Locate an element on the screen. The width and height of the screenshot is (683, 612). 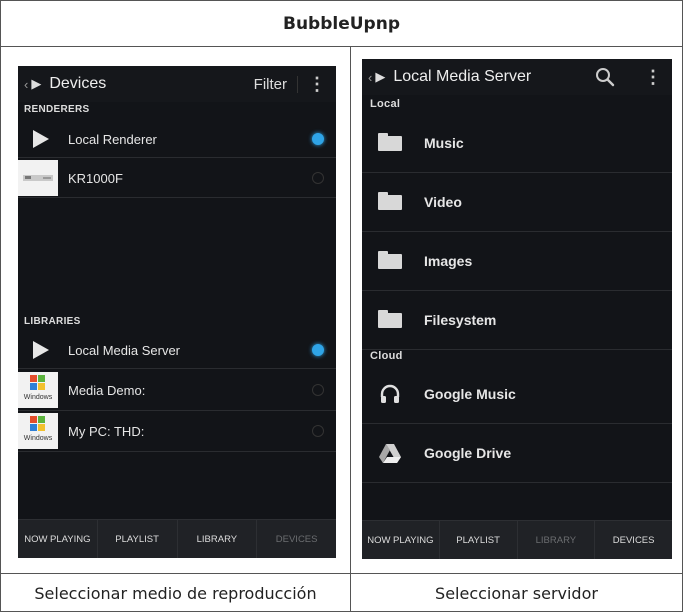
library-name: My PC: THD: is located at coordinates (106, 431).